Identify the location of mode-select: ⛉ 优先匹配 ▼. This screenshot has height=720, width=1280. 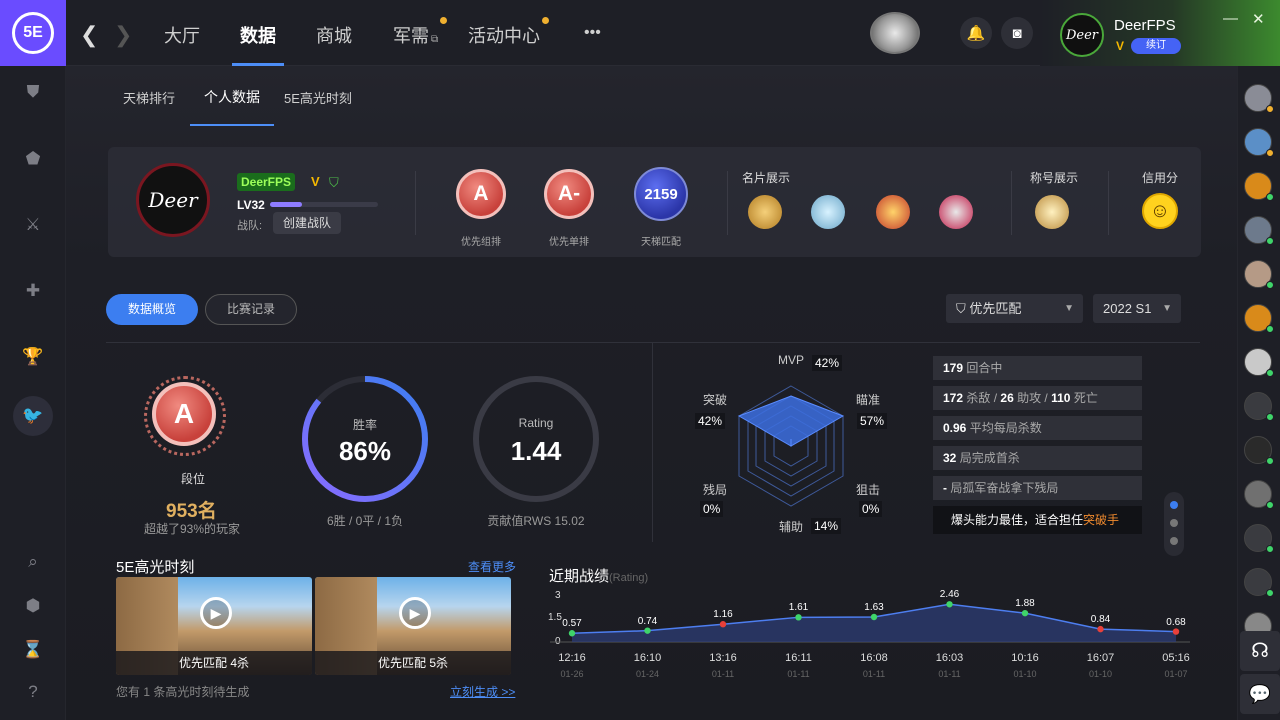
(1014, 308).